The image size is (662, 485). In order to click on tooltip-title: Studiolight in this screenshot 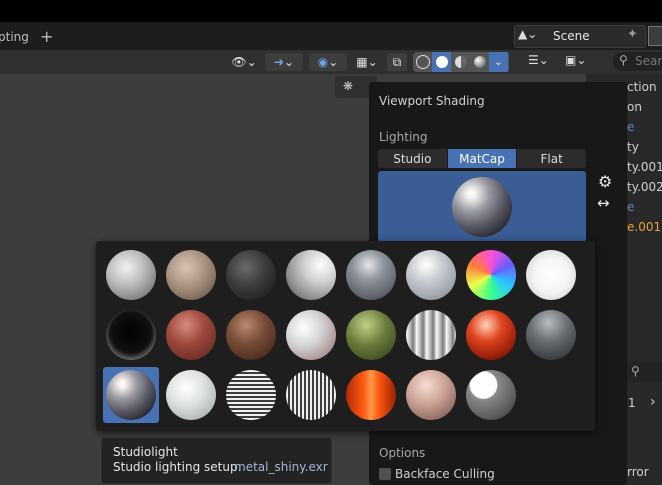, I will do `click(145, 452)`.